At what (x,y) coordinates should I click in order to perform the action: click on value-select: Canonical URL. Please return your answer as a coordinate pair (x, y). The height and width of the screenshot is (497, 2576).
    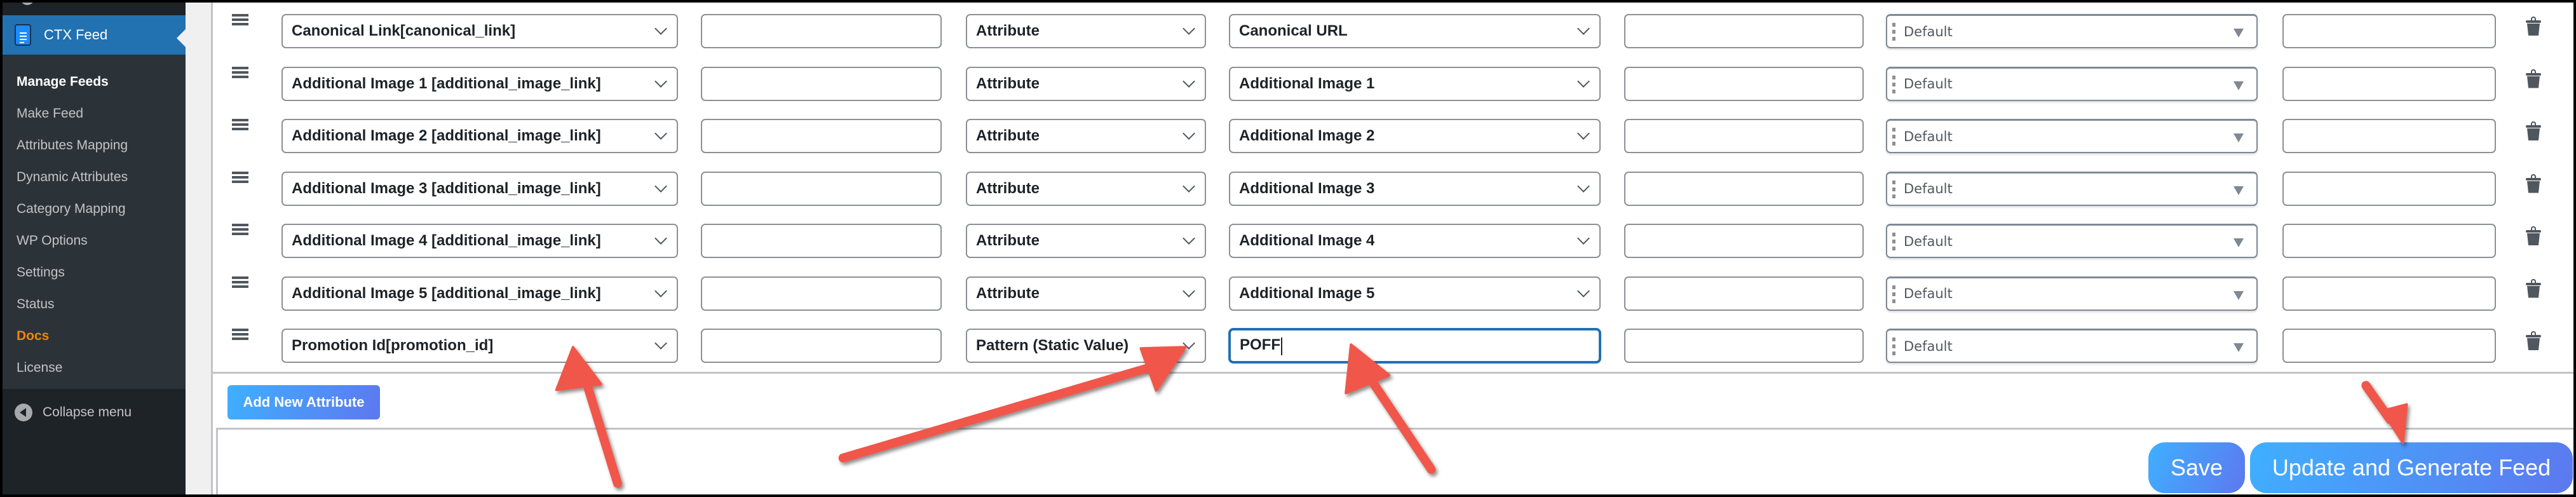
    Looking at the image, I should click on (1415, 31).